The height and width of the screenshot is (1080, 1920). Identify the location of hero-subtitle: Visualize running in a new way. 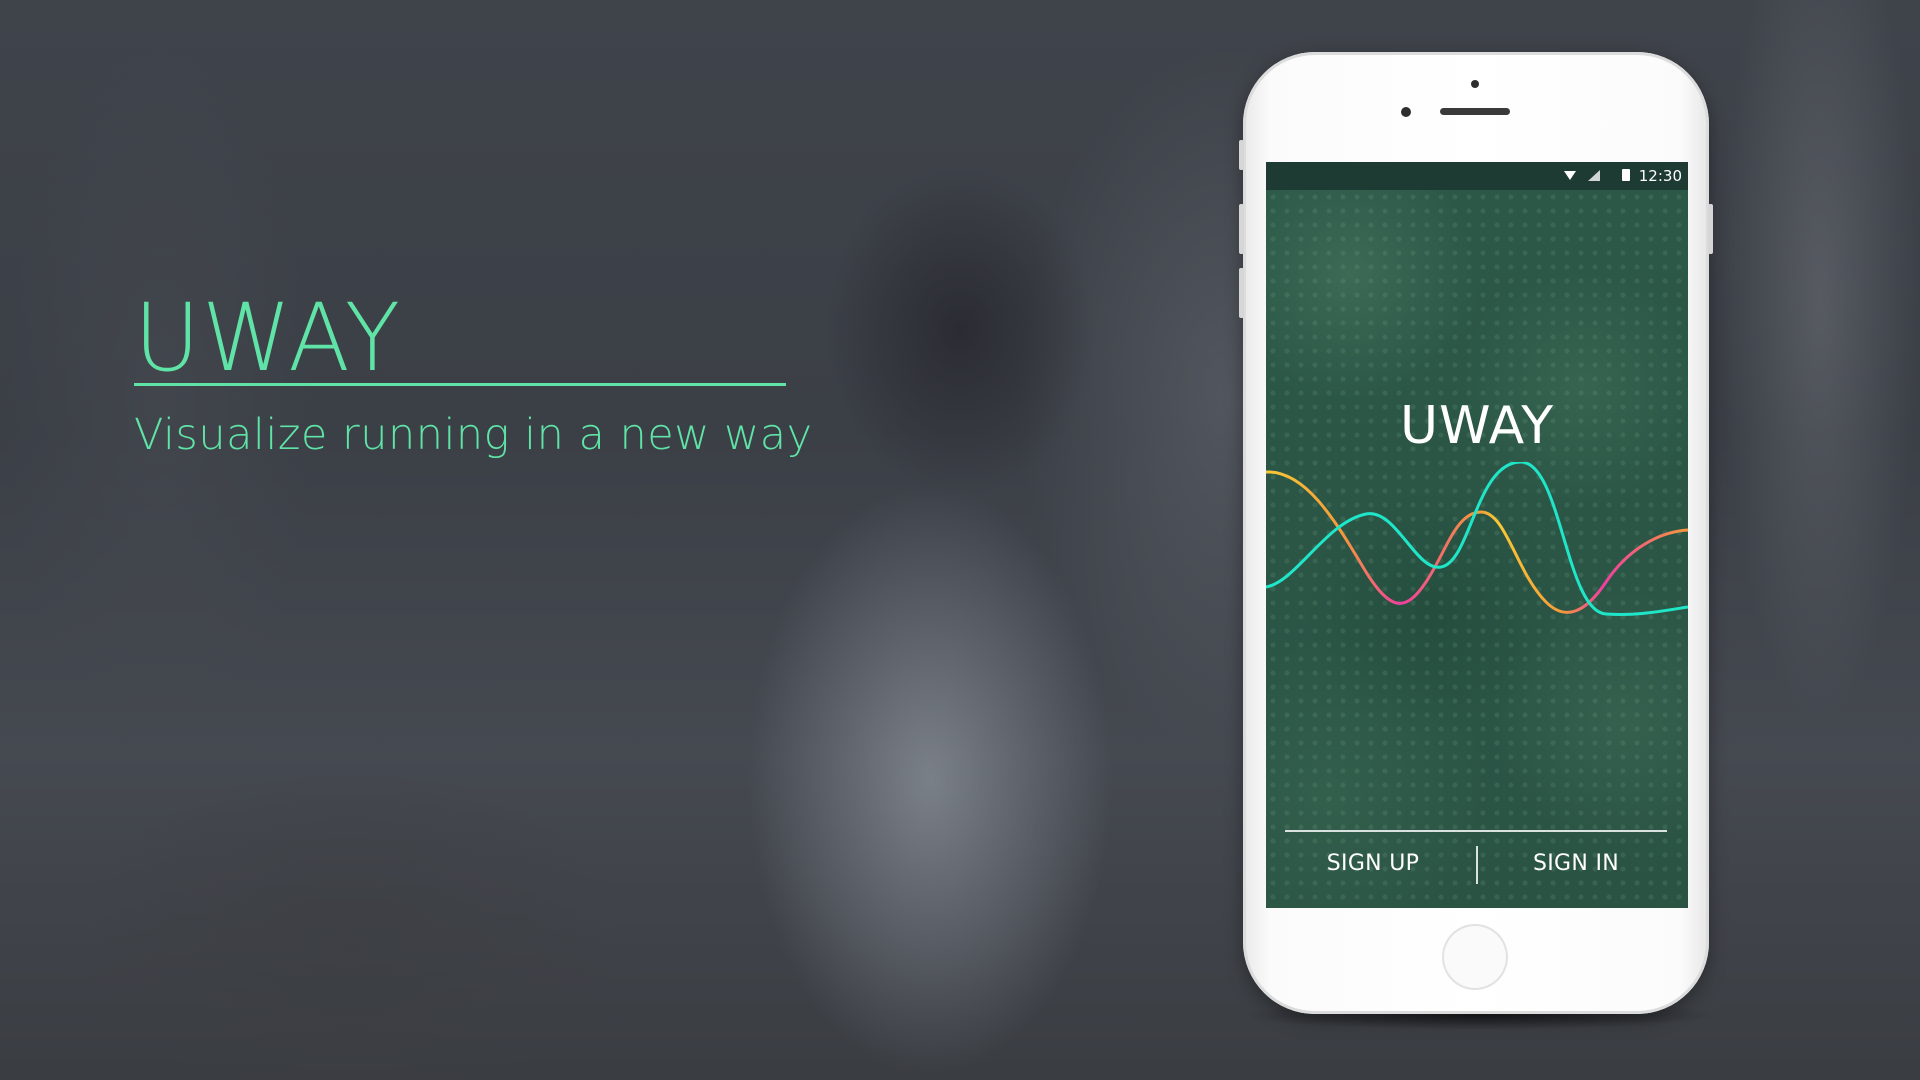
(473, 435).